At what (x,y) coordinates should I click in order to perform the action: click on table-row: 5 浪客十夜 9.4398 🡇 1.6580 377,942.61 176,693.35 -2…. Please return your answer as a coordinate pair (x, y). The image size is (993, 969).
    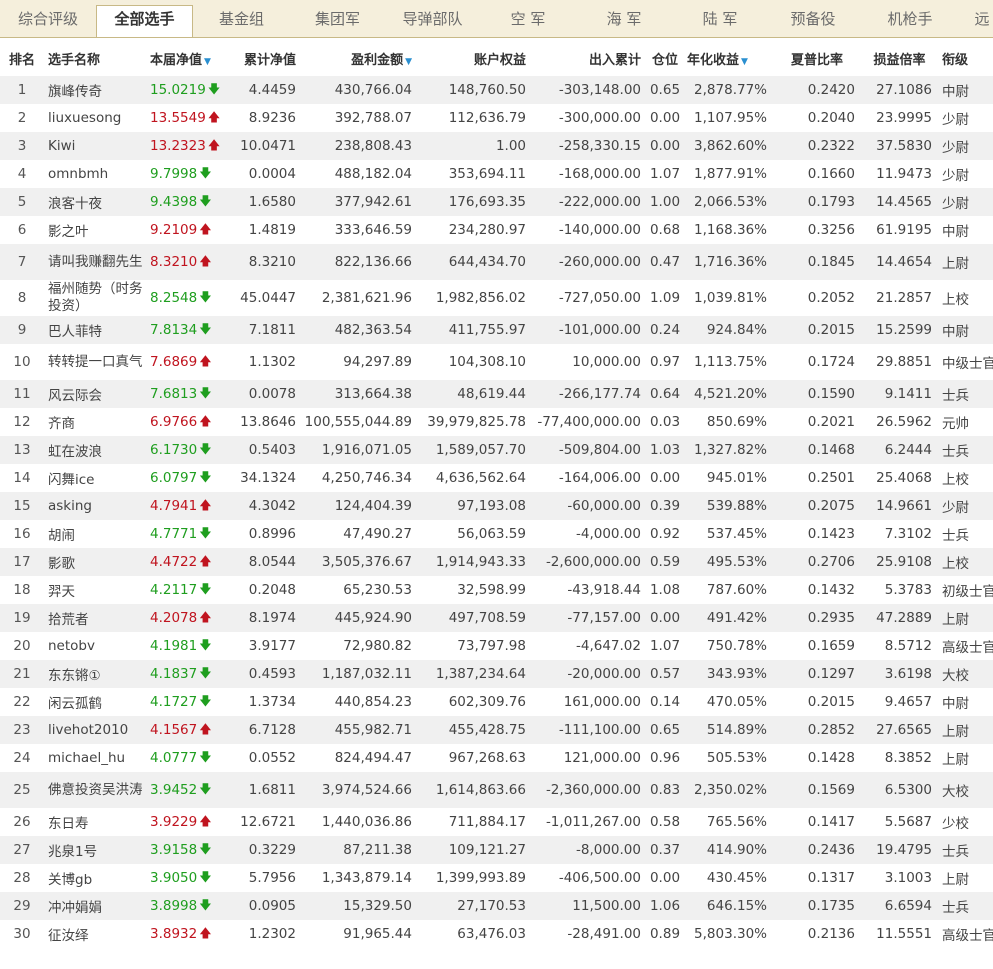
    Looking at the image, I should click on (496, 202).